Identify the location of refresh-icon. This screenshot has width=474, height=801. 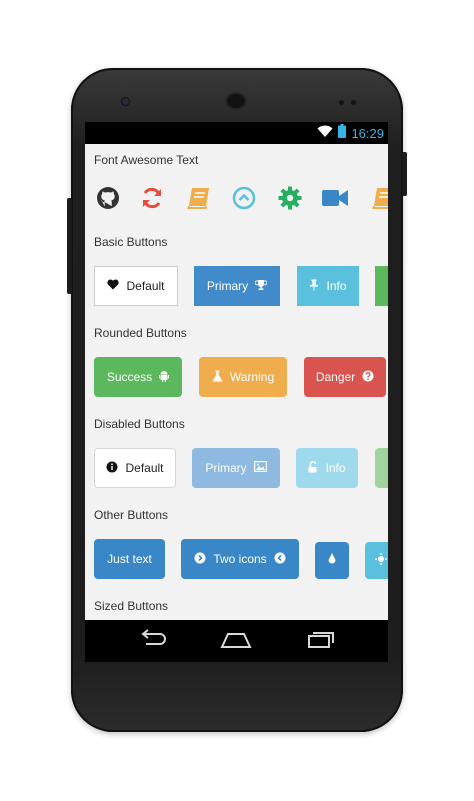
(152, 198).